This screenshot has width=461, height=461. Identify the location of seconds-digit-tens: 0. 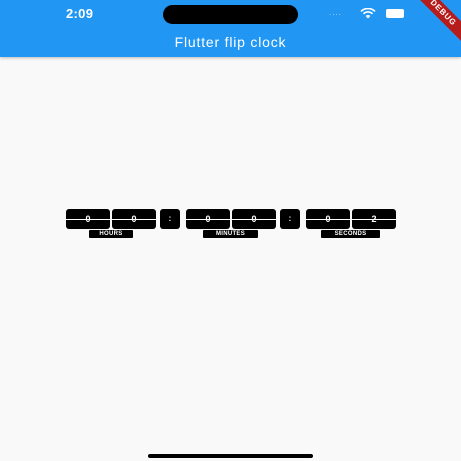
(328, 219).